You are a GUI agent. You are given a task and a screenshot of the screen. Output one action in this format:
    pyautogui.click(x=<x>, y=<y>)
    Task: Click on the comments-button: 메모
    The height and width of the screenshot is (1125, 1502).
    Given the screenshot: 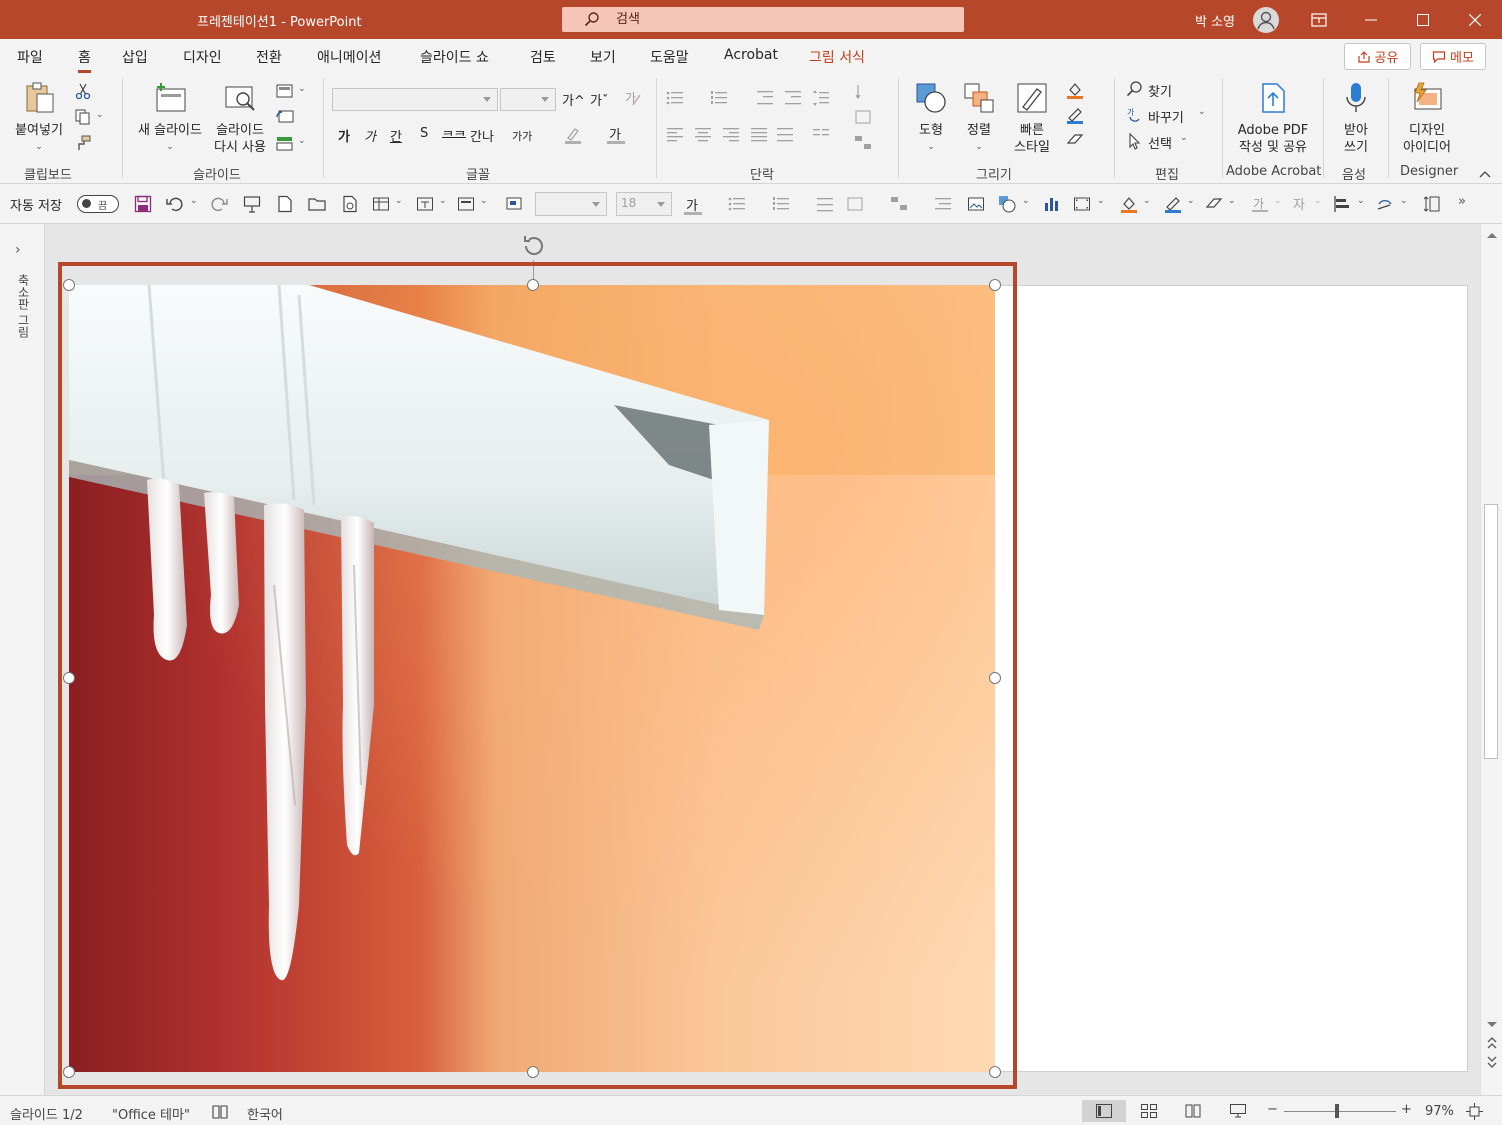 What is the action you would take?
    pyautogui.click(x=1453, y=56)
    